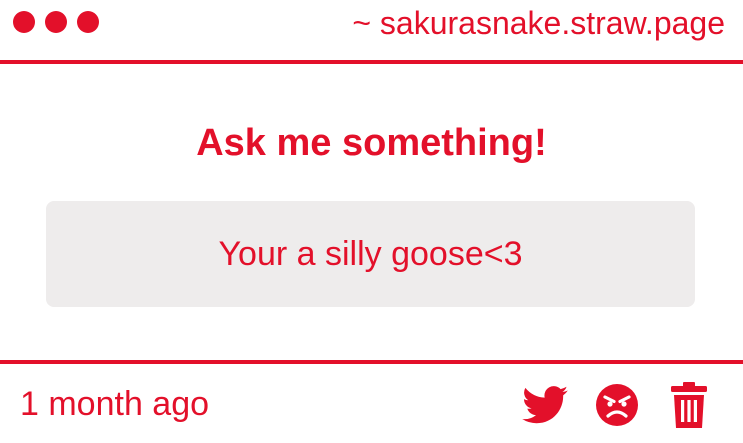  Describe the element at coordinates (538, 23) in the screenshot. I see `site-url: ~ sakurasnake.straw.page` at that location.